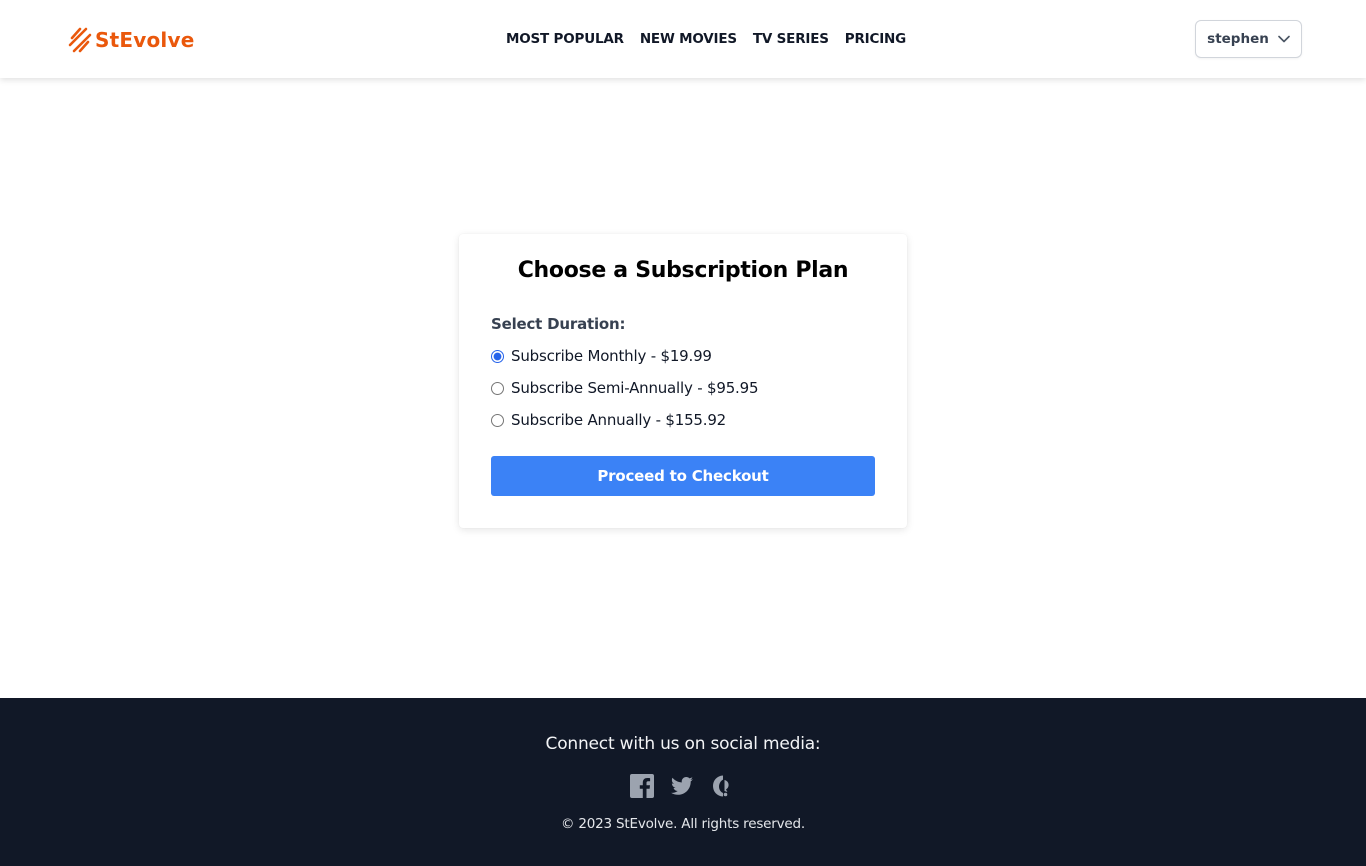 Image resolution: width=1366 pixels, height=866 pixels. Describe the element at coordinates (635, 388) in the screenshot. I see `option-semi-annually-label: Subscribe Semi-Annually - $95.95` at that location.